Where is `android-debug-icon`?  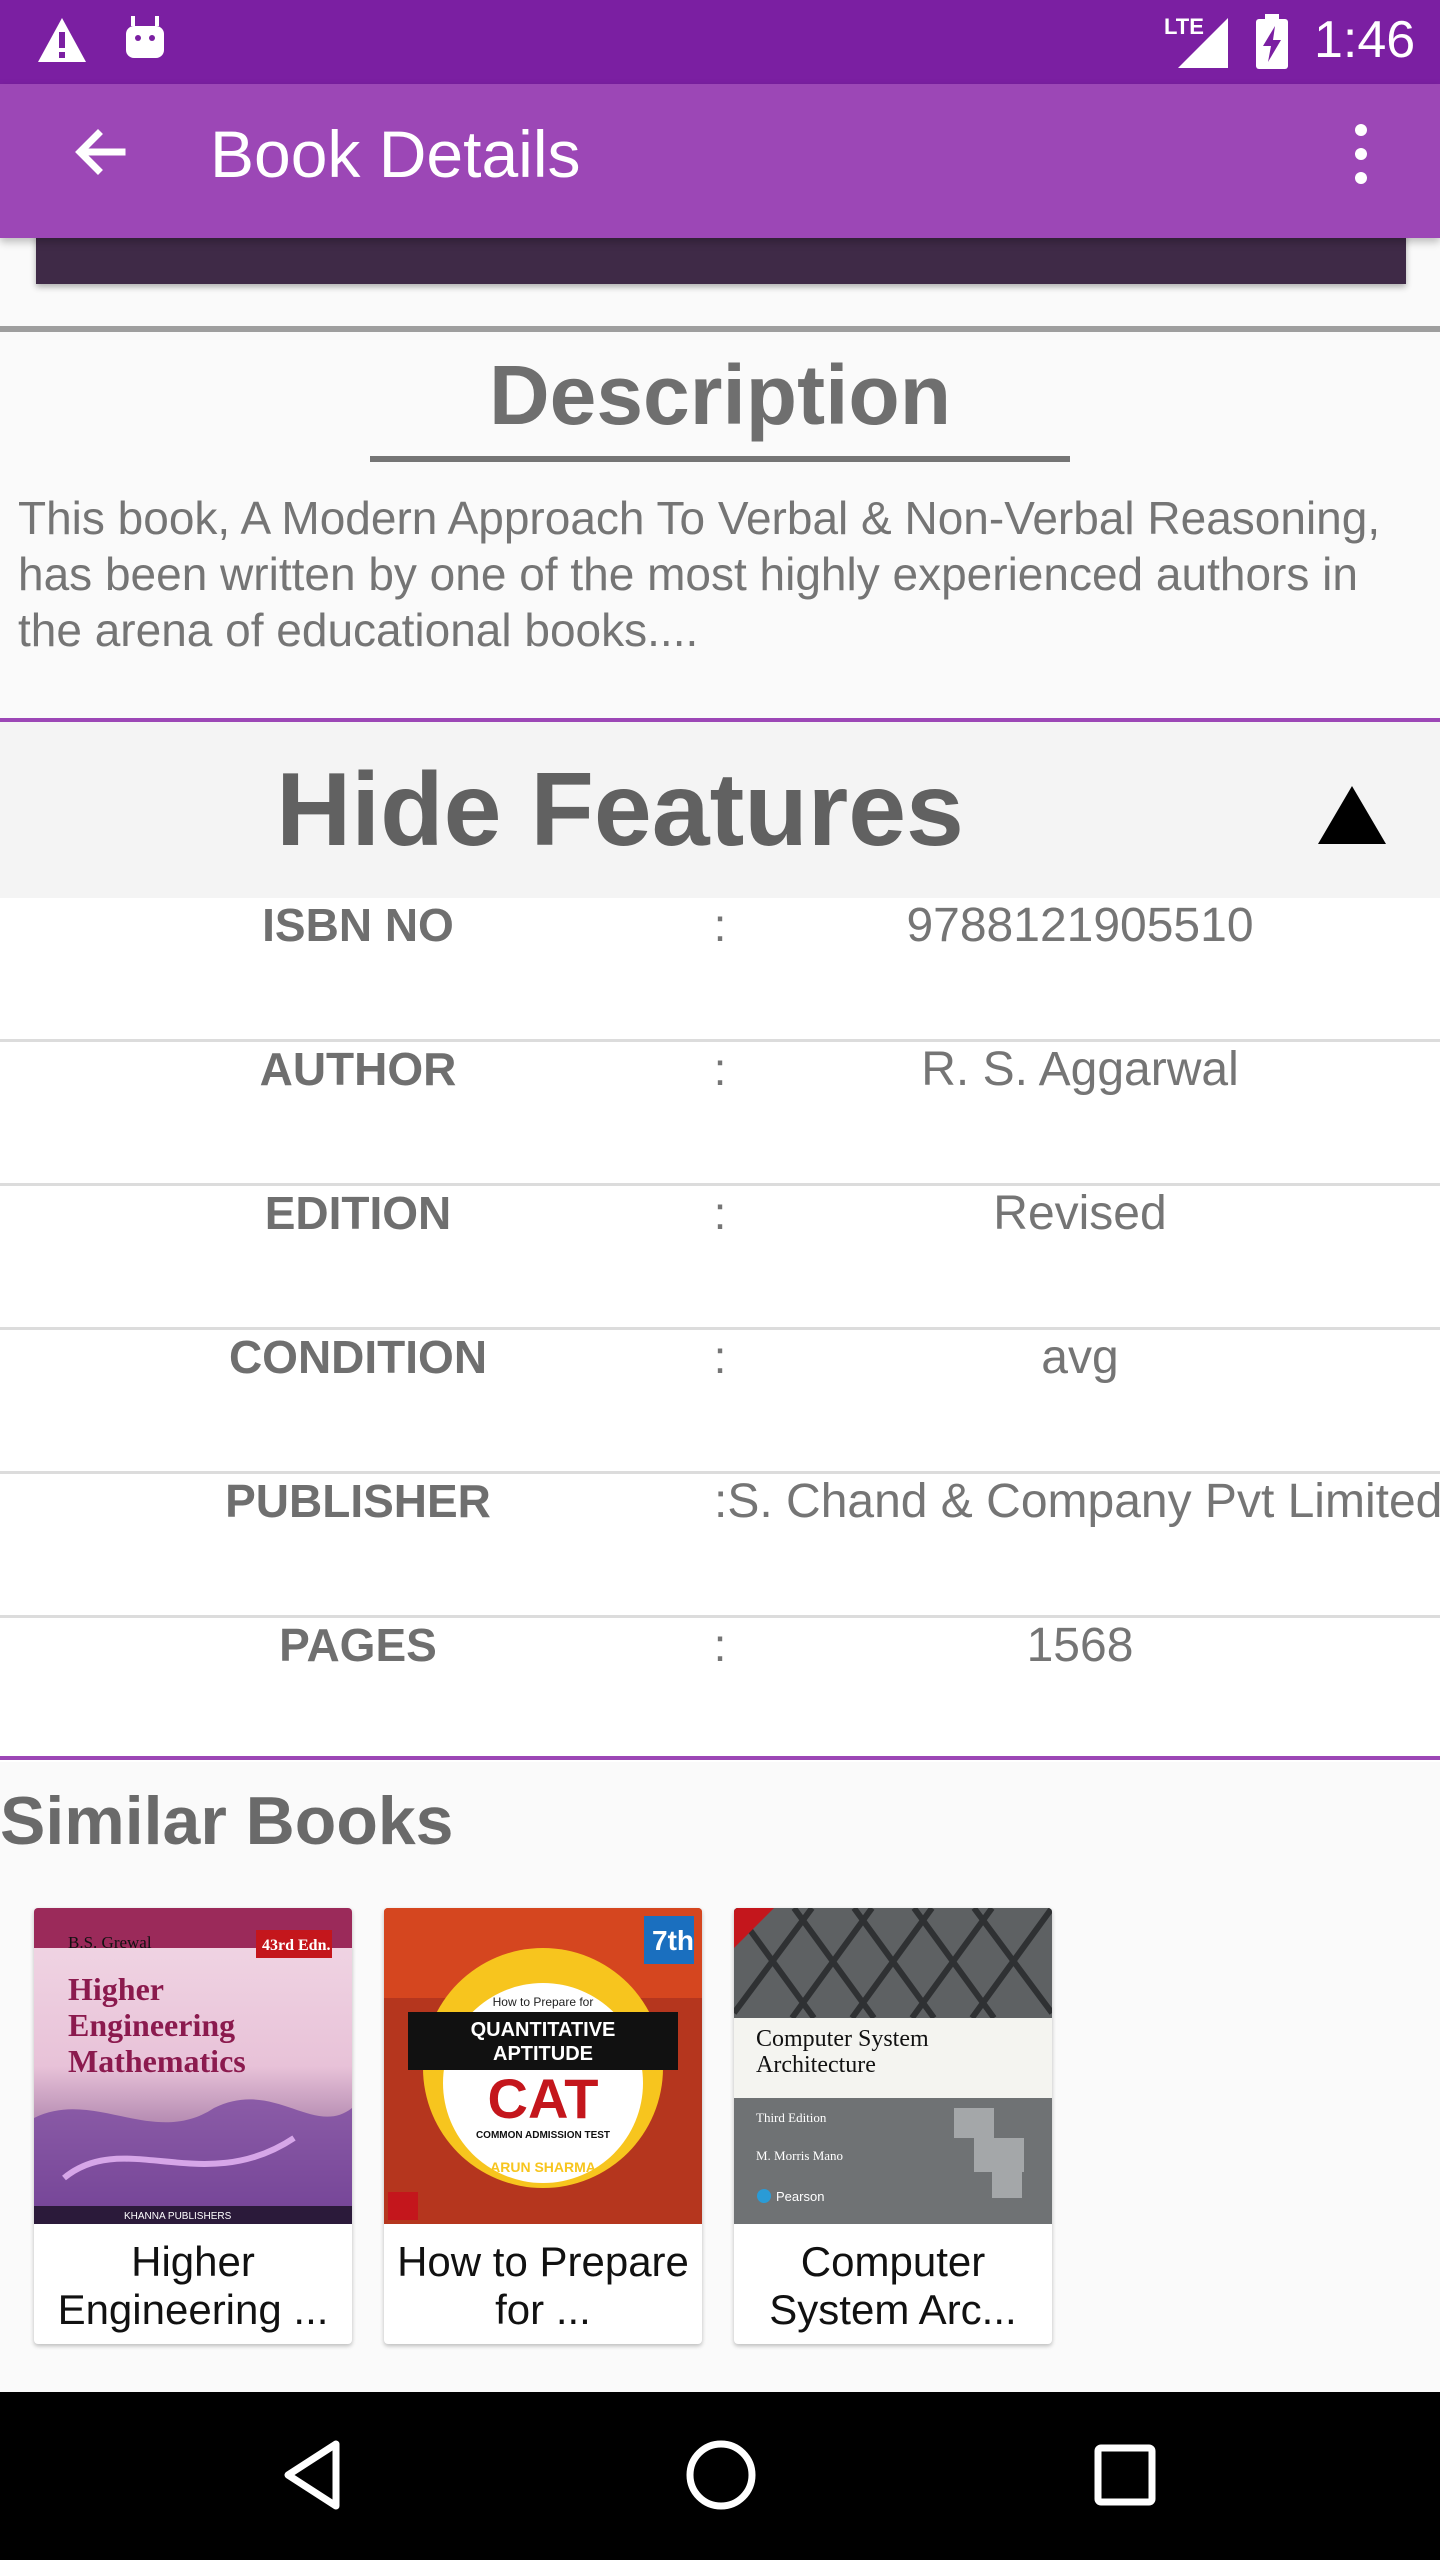 android-debug-icon is located at coordinates (145, 37).